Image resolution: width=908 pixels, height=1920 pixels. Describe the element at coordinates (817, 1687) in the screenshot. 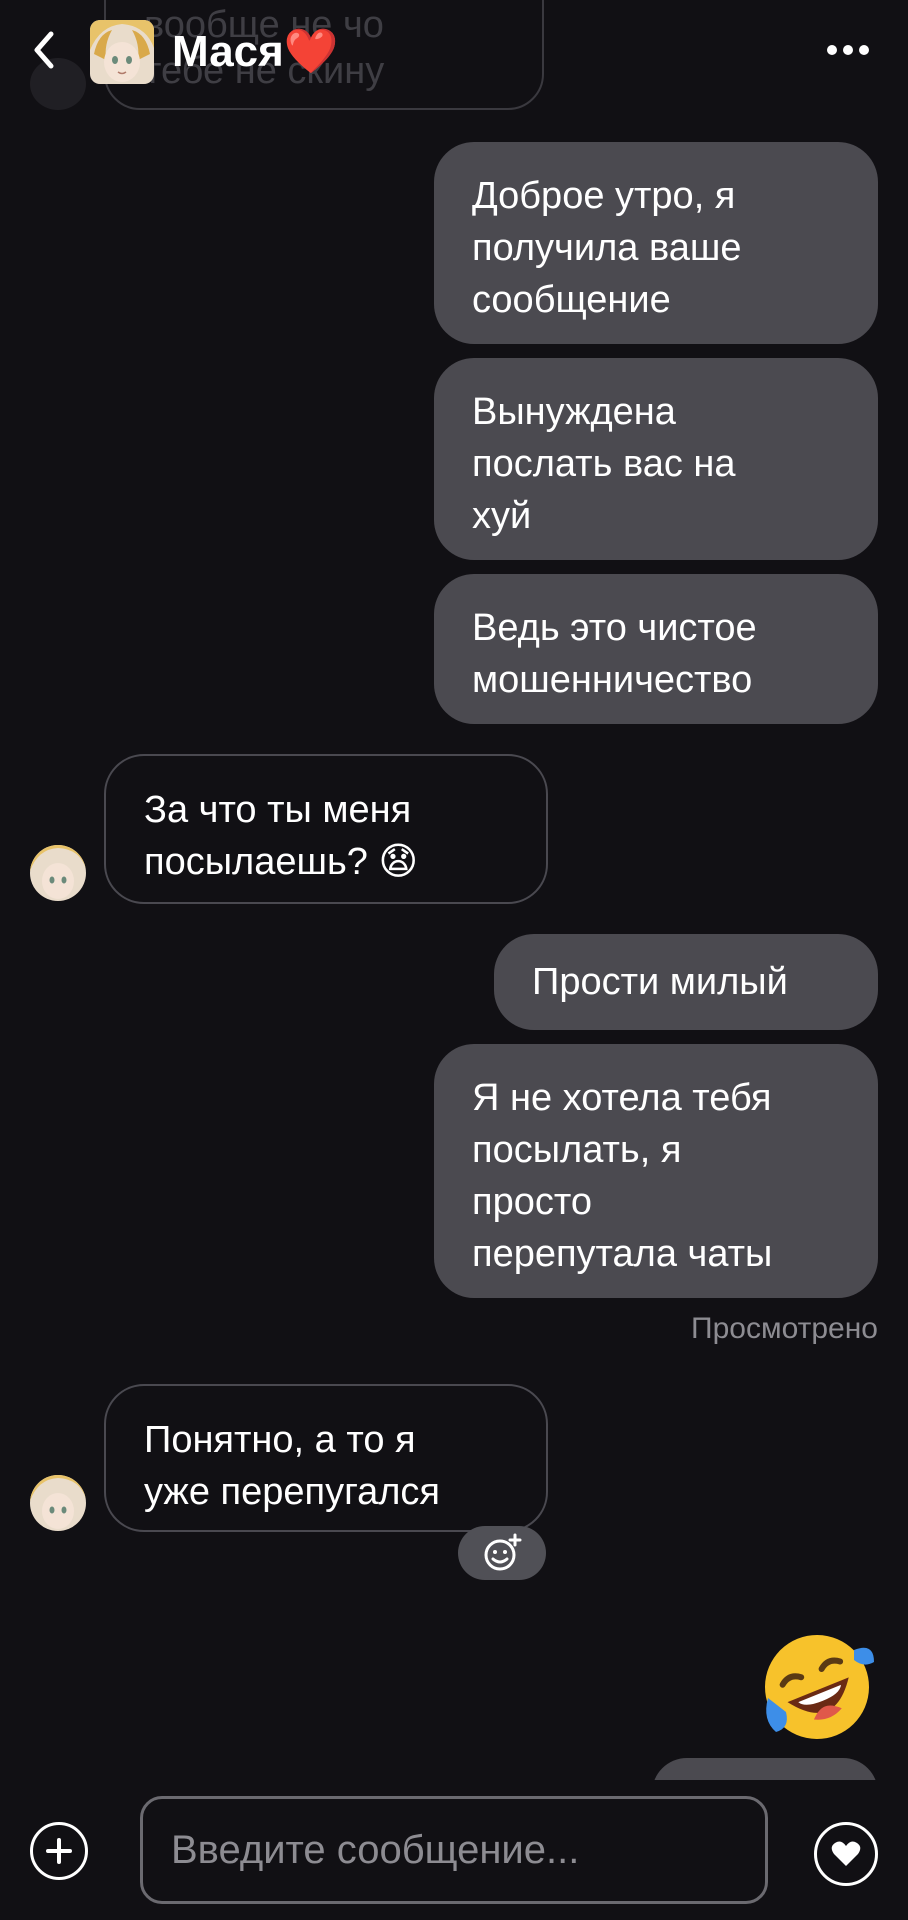

I see `rofl-emoji-message` at that location.